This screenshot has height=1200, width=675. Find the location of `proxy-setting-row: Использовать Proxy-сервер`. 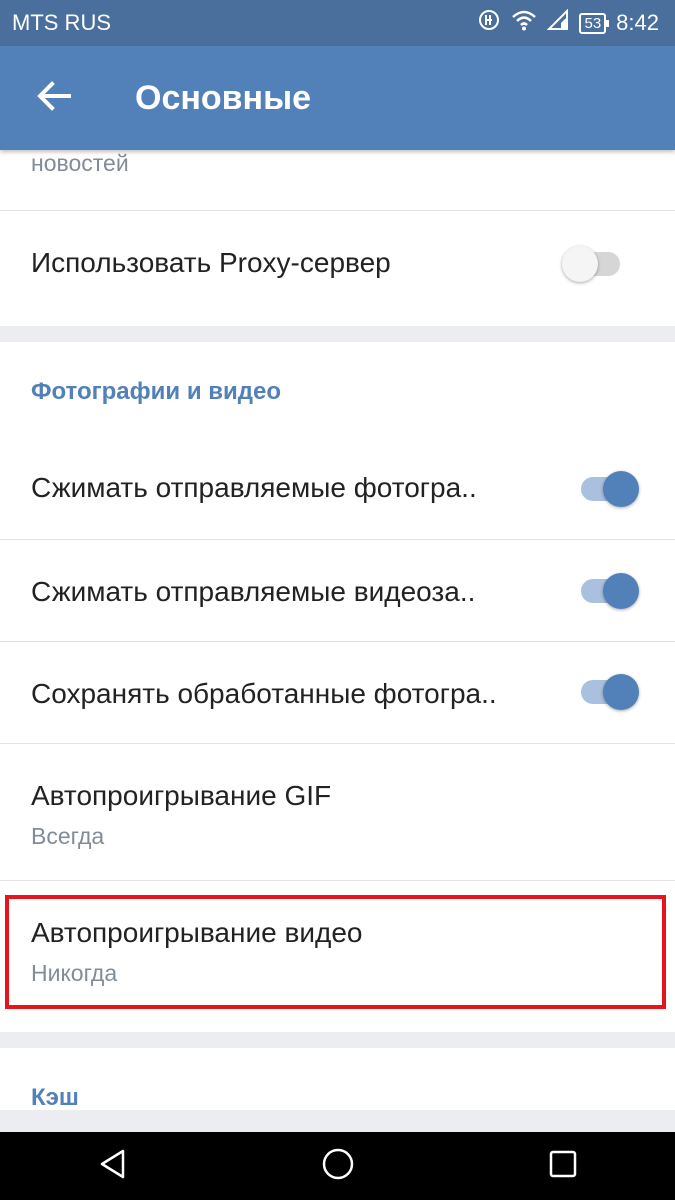

proxy-setting-row: Использовать Proxy-сервер is located at coordinates (337, 268).